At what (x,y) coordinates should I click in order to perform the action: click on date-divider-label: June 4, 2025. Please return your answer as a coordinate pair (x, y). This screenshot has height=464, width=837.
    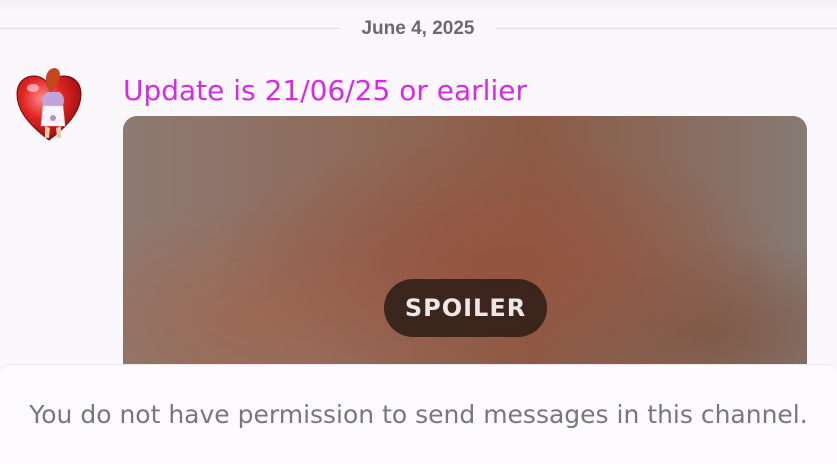
    Looking at the image, I should click on (418, 28).